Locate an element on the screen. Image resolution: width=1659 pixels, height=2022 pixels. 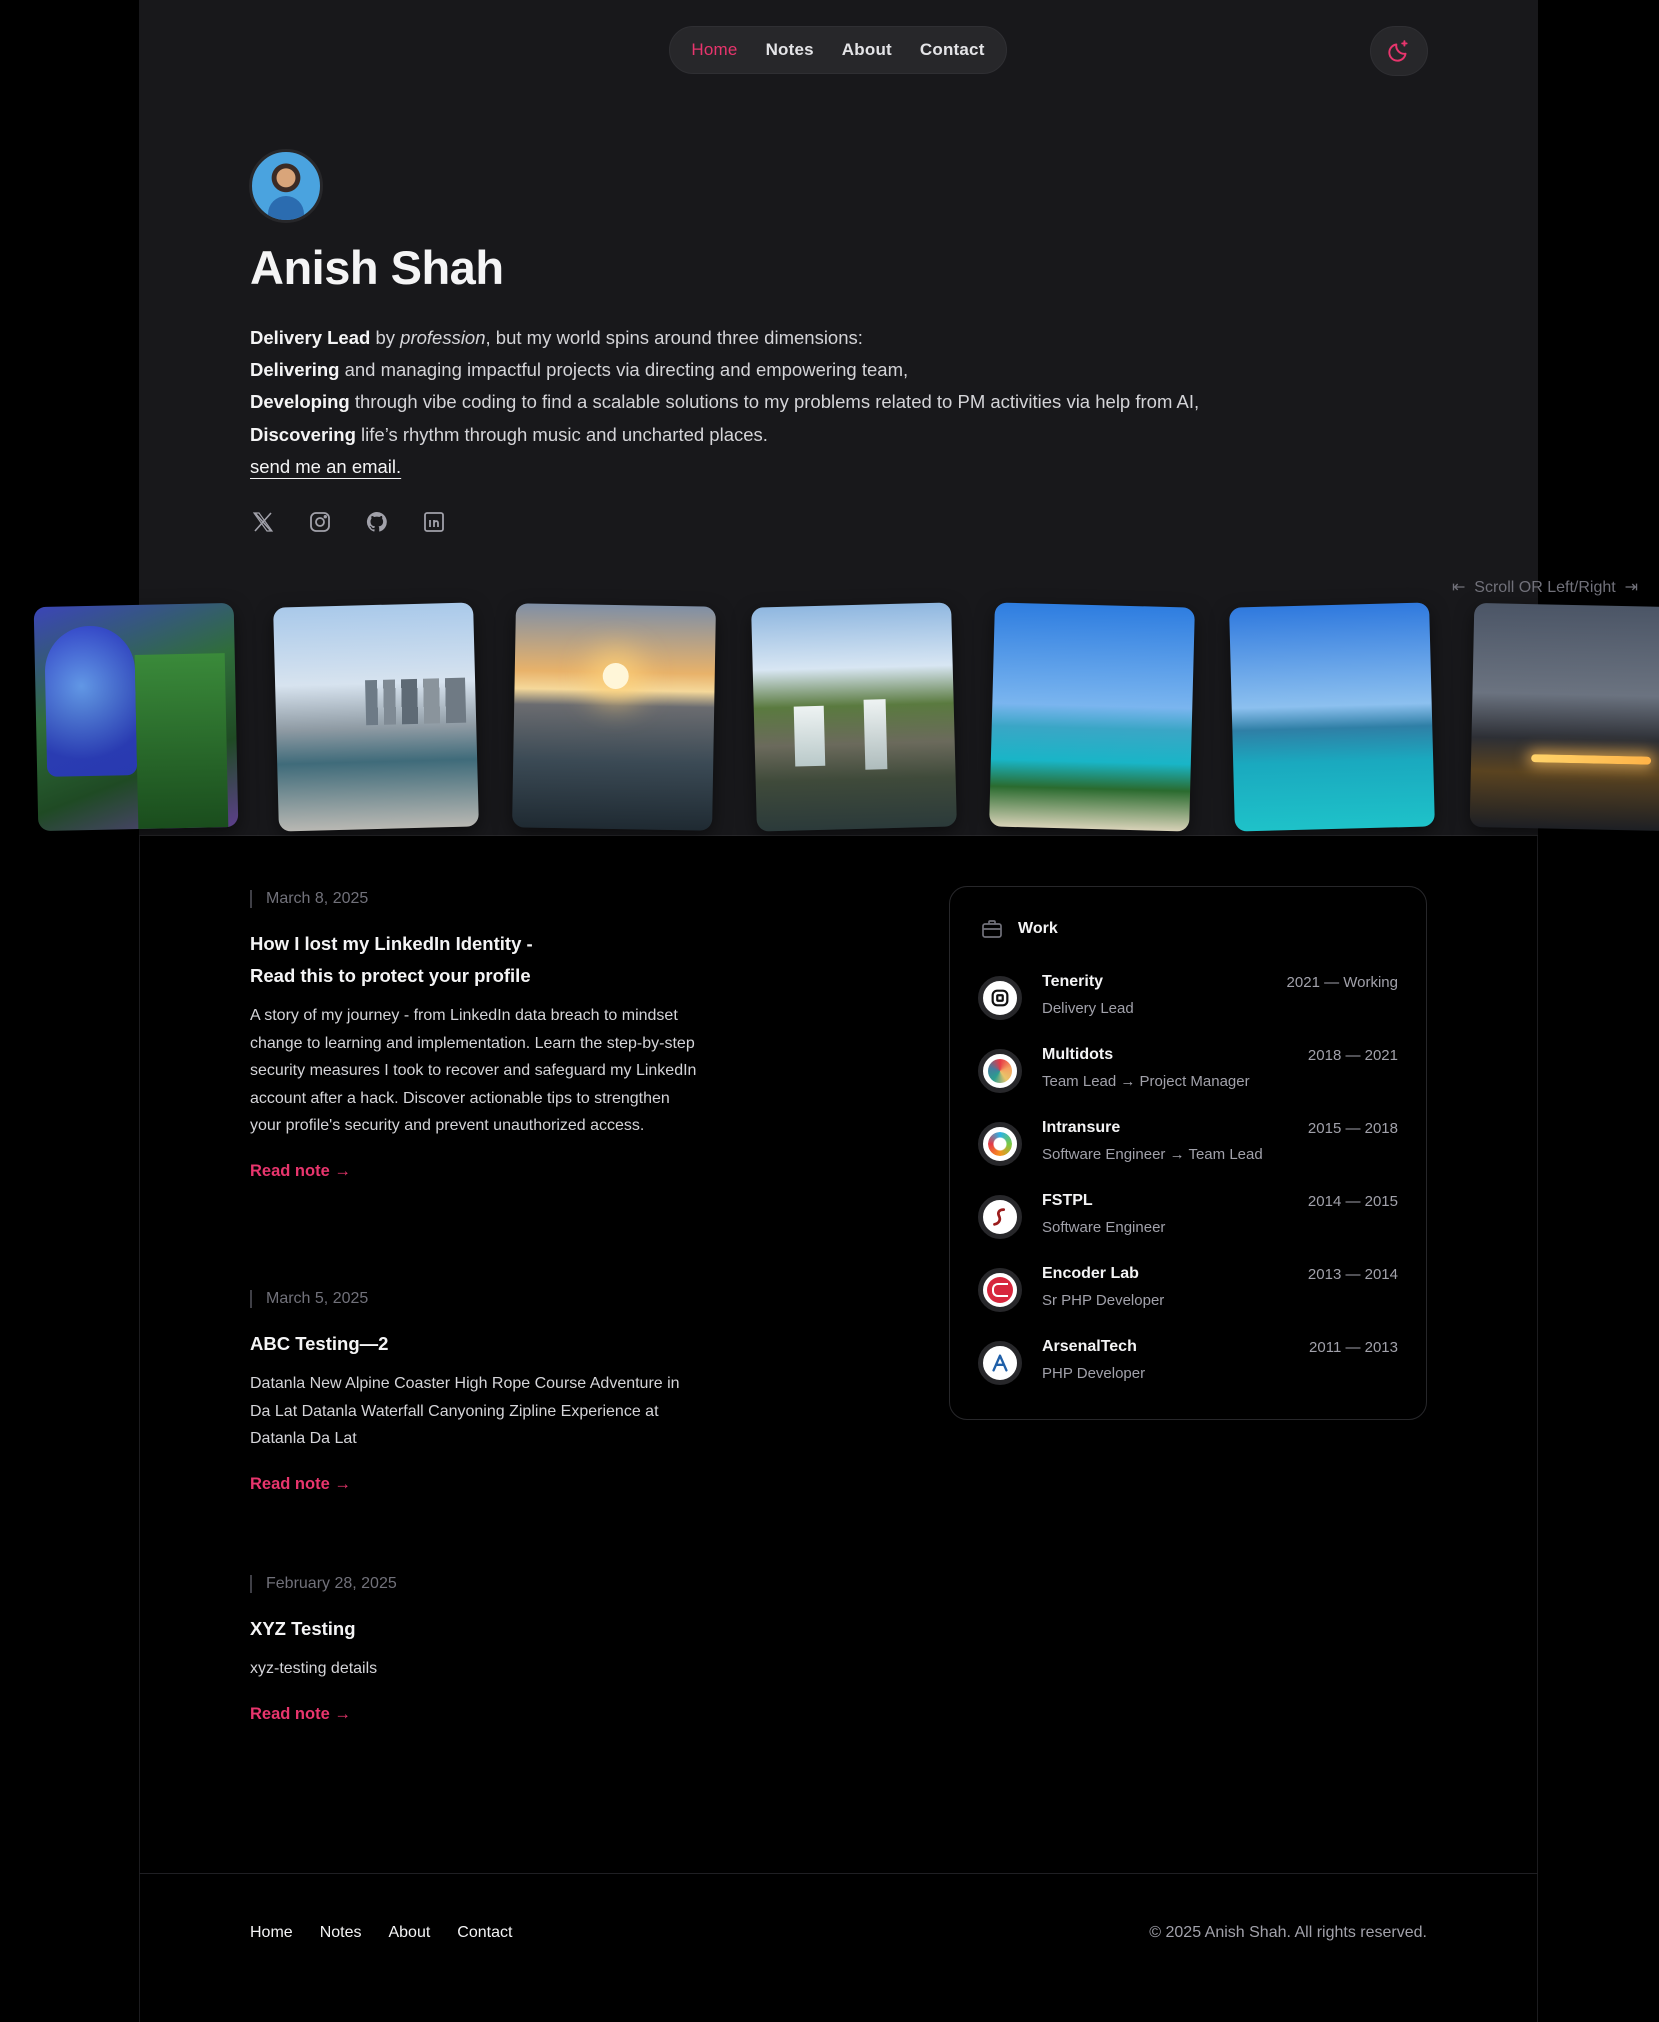
nav-contact: Contact is located at coordinates (952, 50).